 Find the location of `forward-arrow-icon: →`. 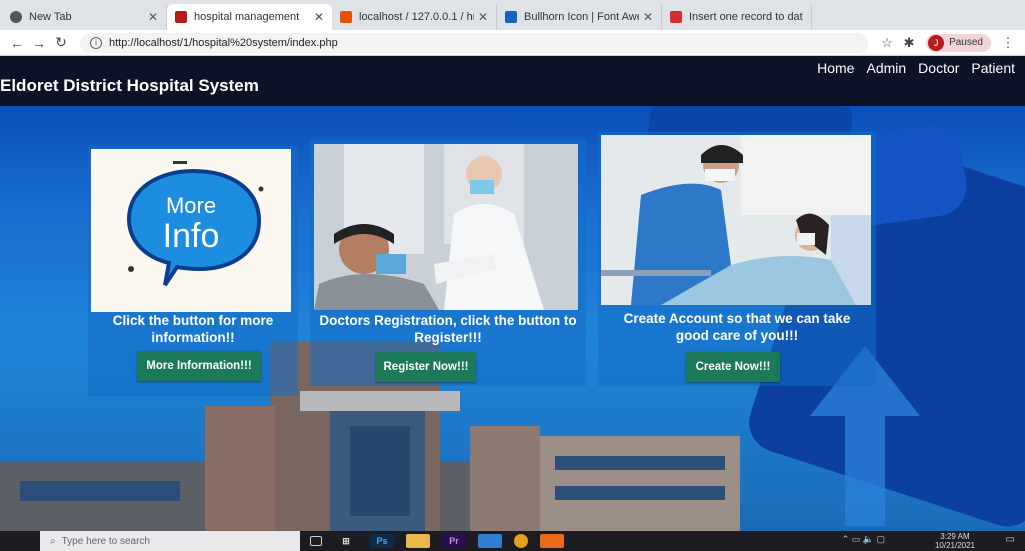

forward-arrow-icon: → is located at coordinates (39, 43).